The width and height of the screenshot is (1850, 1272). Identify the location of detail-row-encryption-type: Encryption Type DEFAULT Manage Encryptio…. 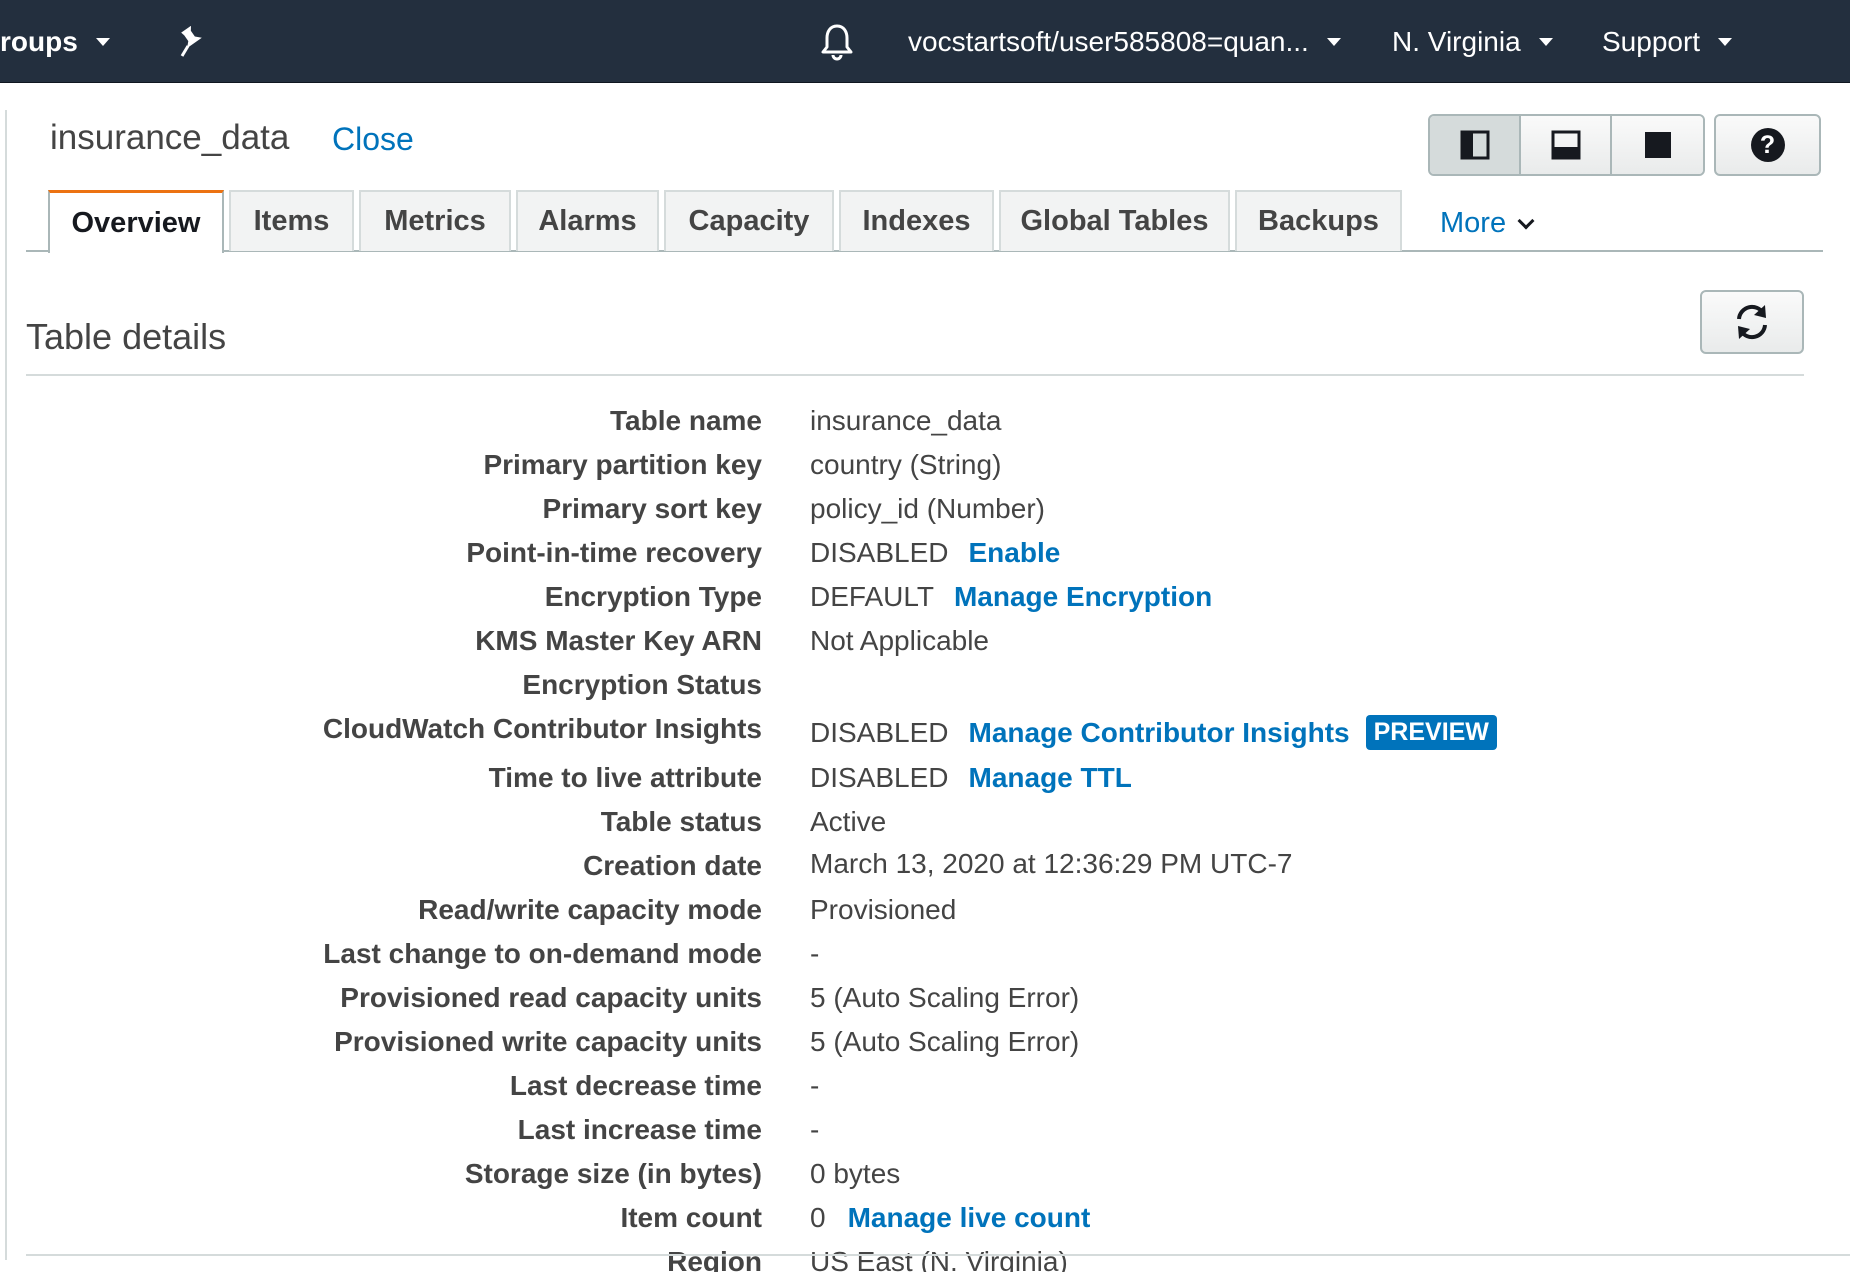
(925, 603).